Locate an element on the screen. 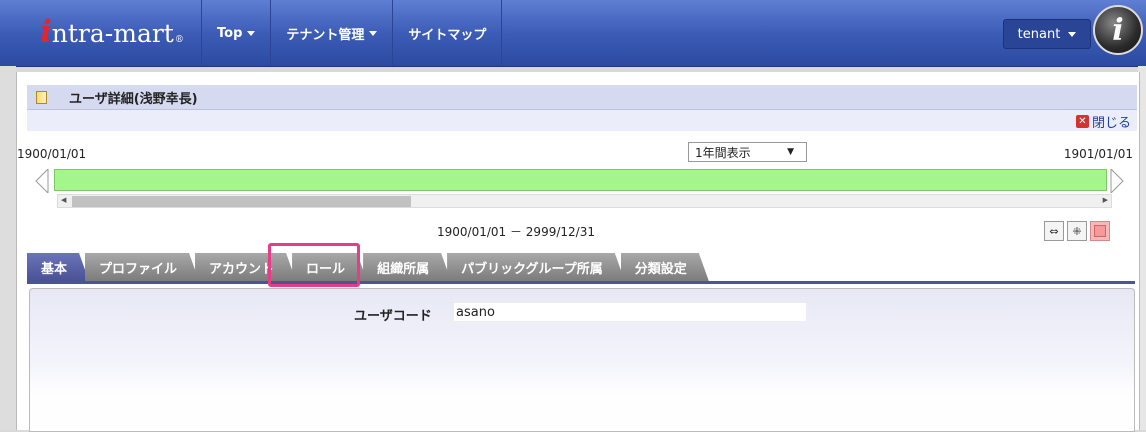 This screenshot has width=1146, height=432. tab-category: 分類設定 is located at coordinates (665, 267).